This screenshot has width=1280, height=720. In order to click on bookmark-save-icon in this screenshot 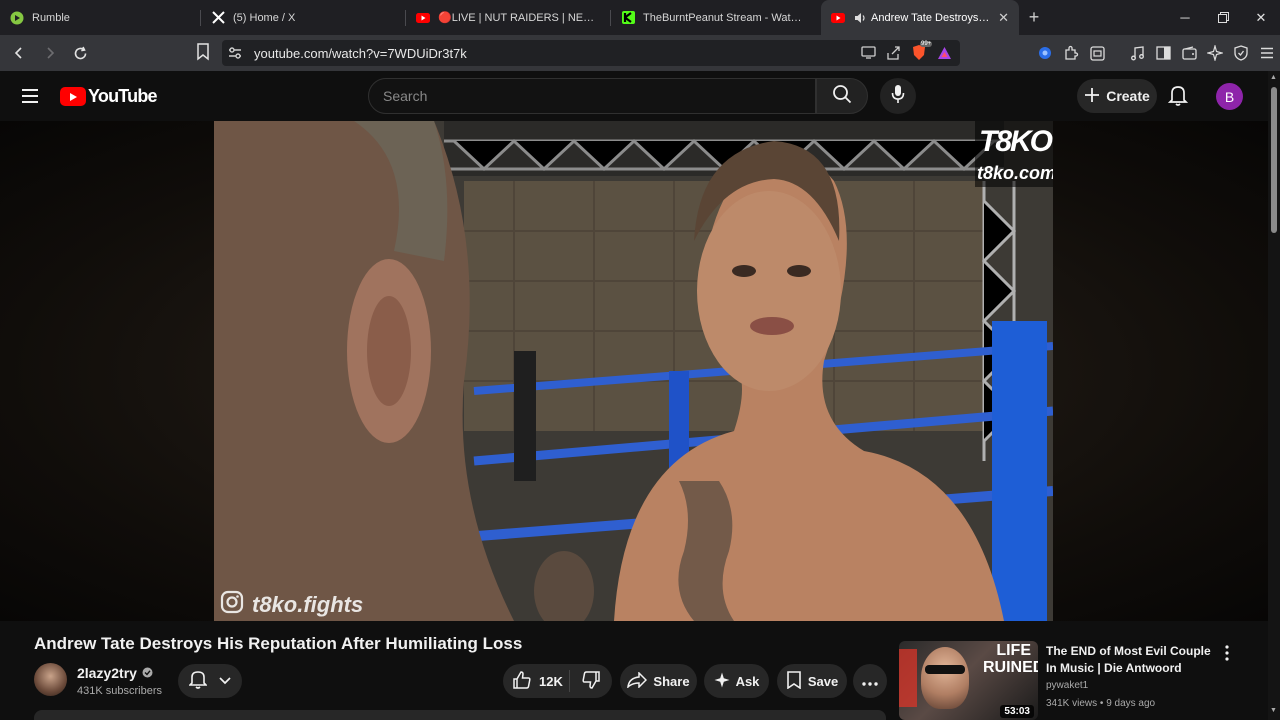, I will do `click(794, 681)`.